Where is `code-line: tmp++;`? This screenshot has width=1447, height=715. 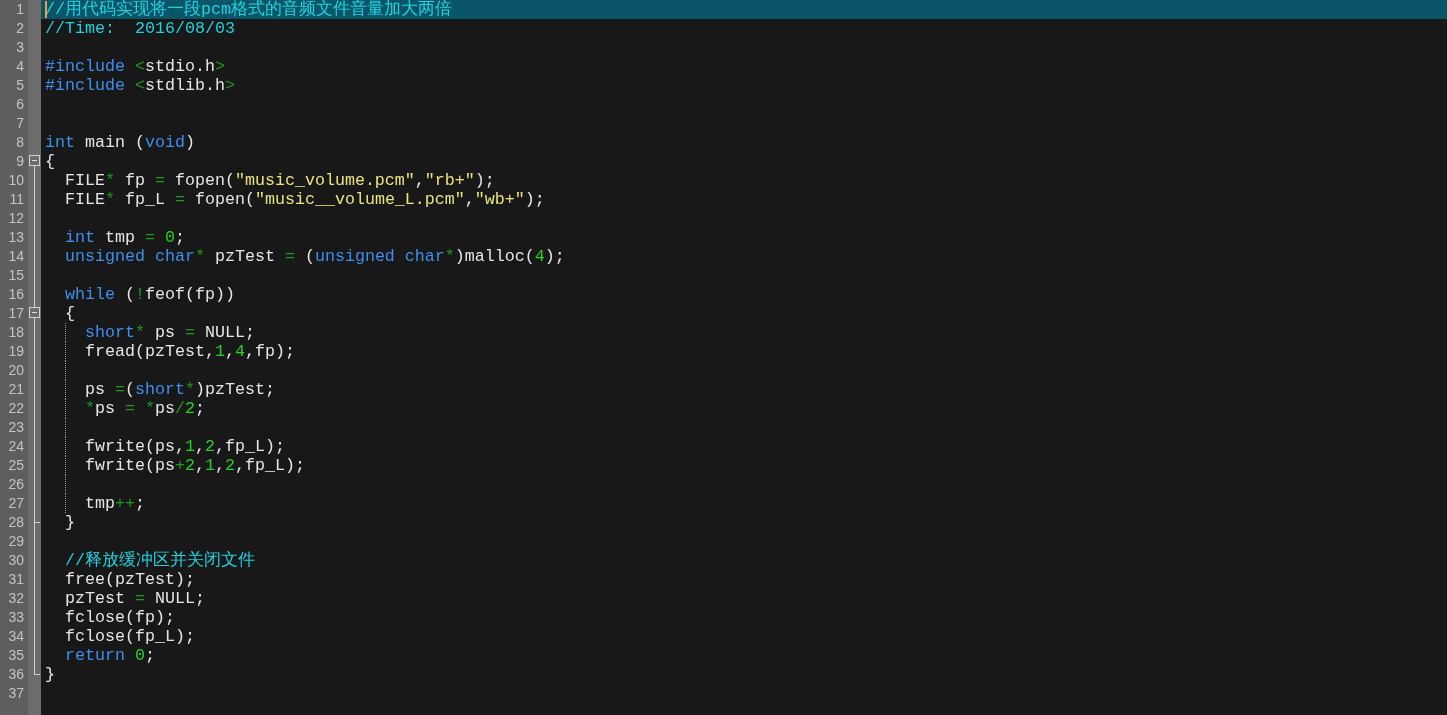 code-line: tmp++; is located at coordinates (114, 503).